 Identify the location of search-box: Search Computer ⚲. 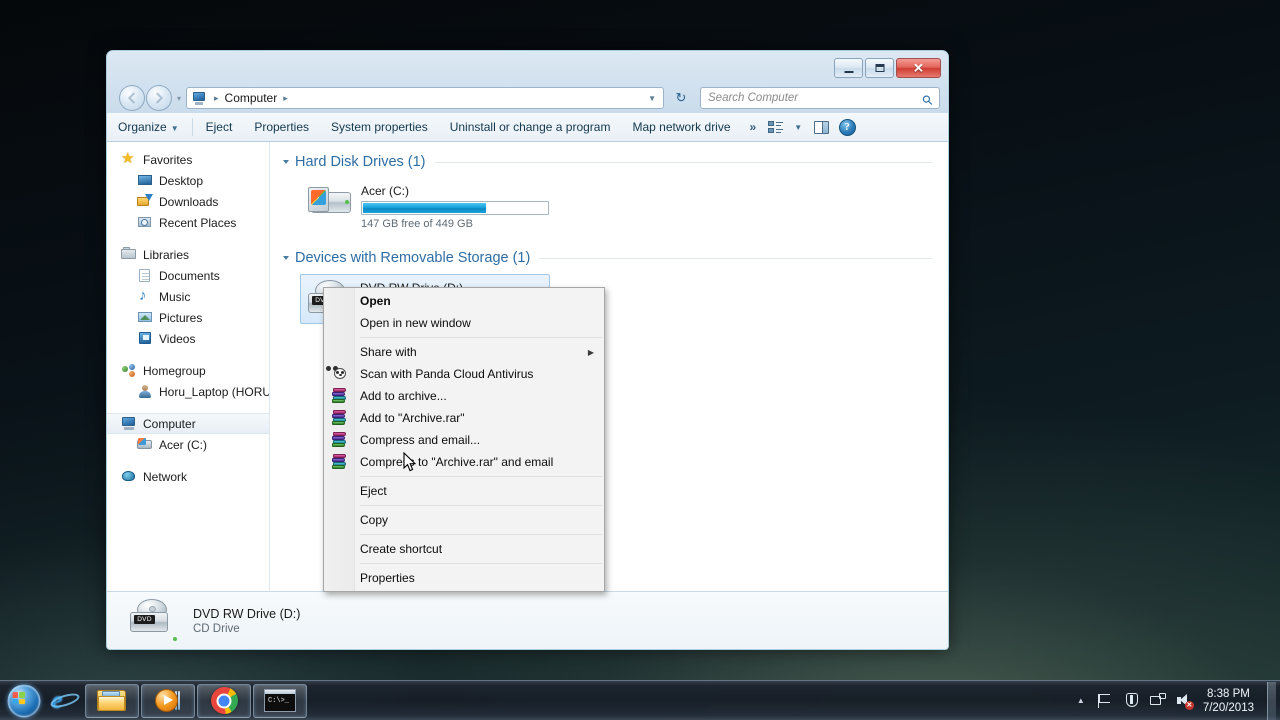
(820, 98).